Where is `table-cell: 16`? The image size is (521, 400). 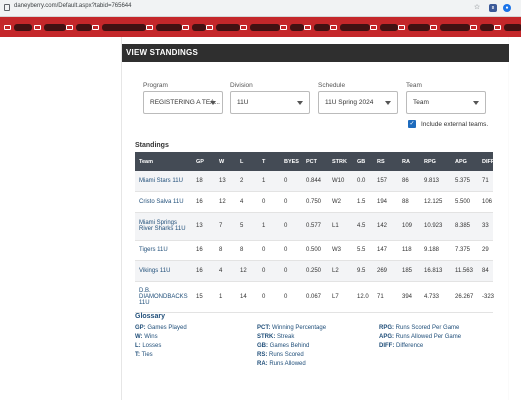 table-cell: 16 is located at coordinates (203, 202).